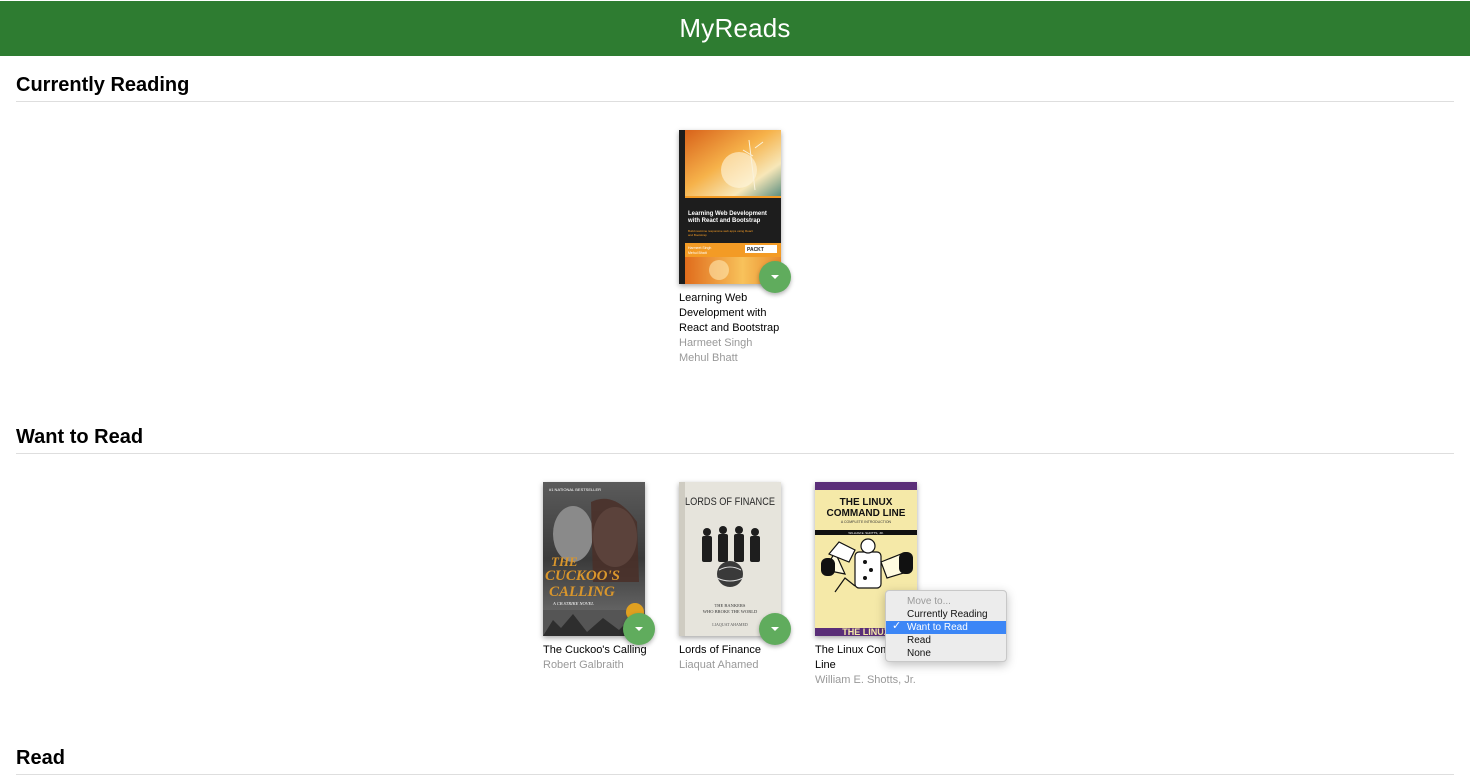 This screenshot has height=778, width=1470. I want to click on app-header: MyReads, so click(735, 28).